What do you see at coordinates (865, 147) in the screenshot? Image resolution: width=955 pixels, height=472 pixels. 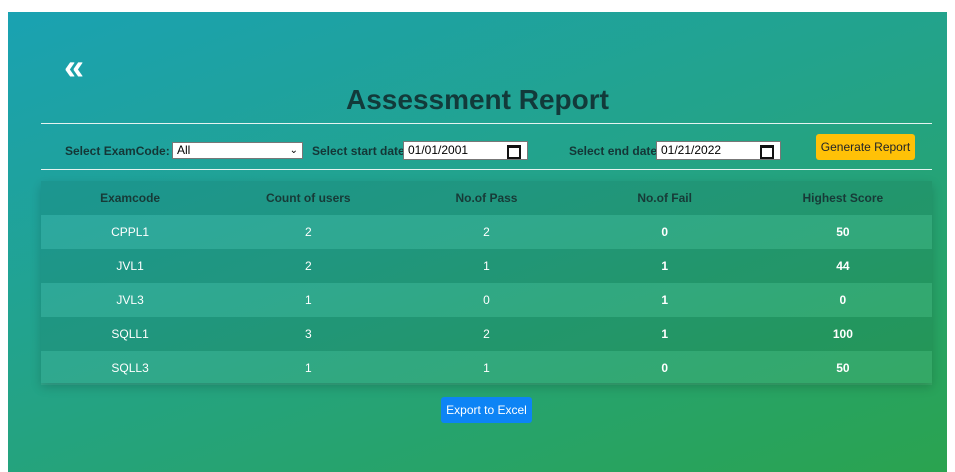 I see `generate-report-button: Generate Report` at bounding box center [865, 147].